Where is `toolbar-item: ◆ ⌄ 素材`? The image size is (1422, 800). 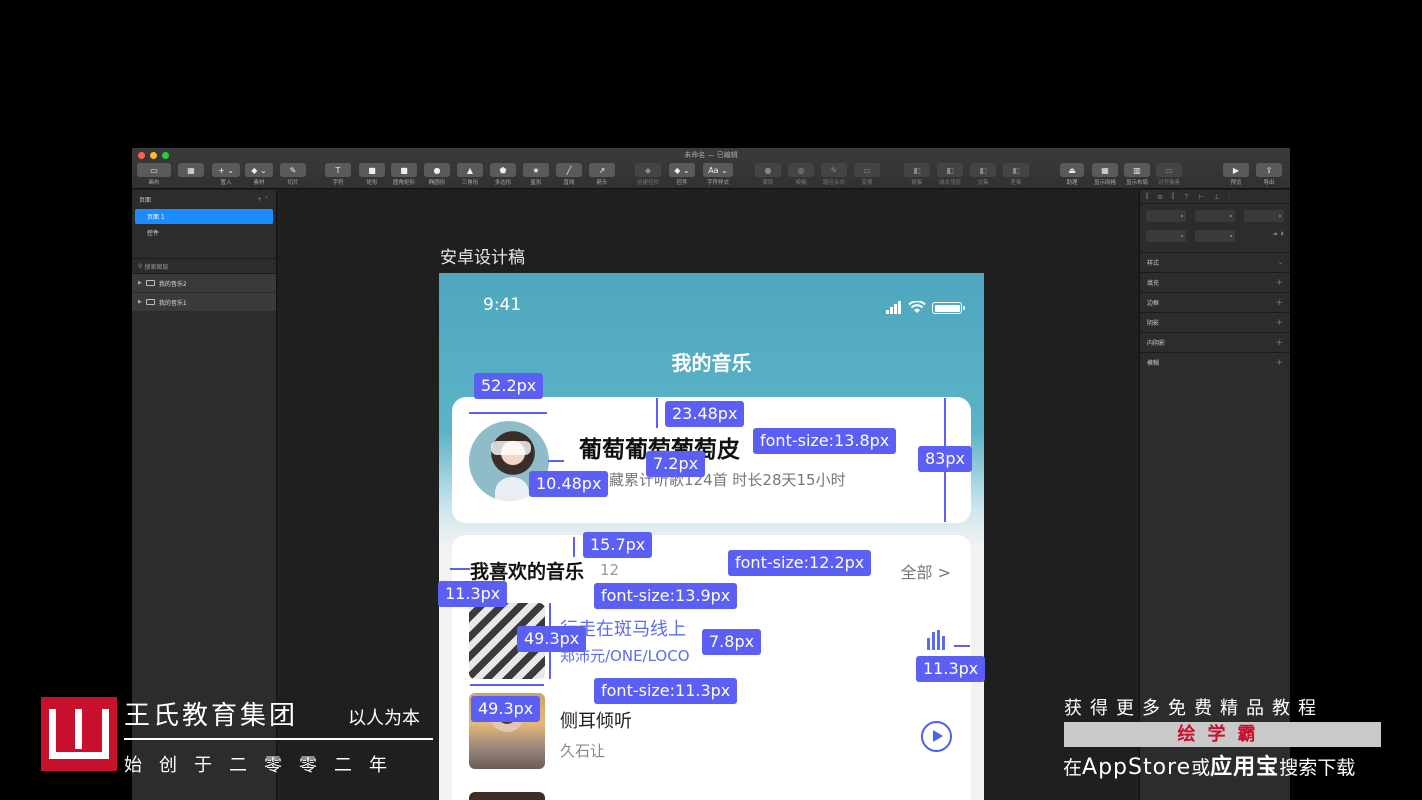 toolbar-item: ◆ ⌄ 素材 is located at coordinates (259, 174).